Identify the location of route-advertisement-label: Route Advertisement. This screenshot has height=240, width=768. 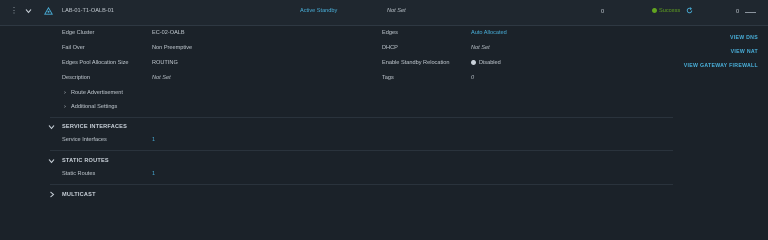
(97, 93).